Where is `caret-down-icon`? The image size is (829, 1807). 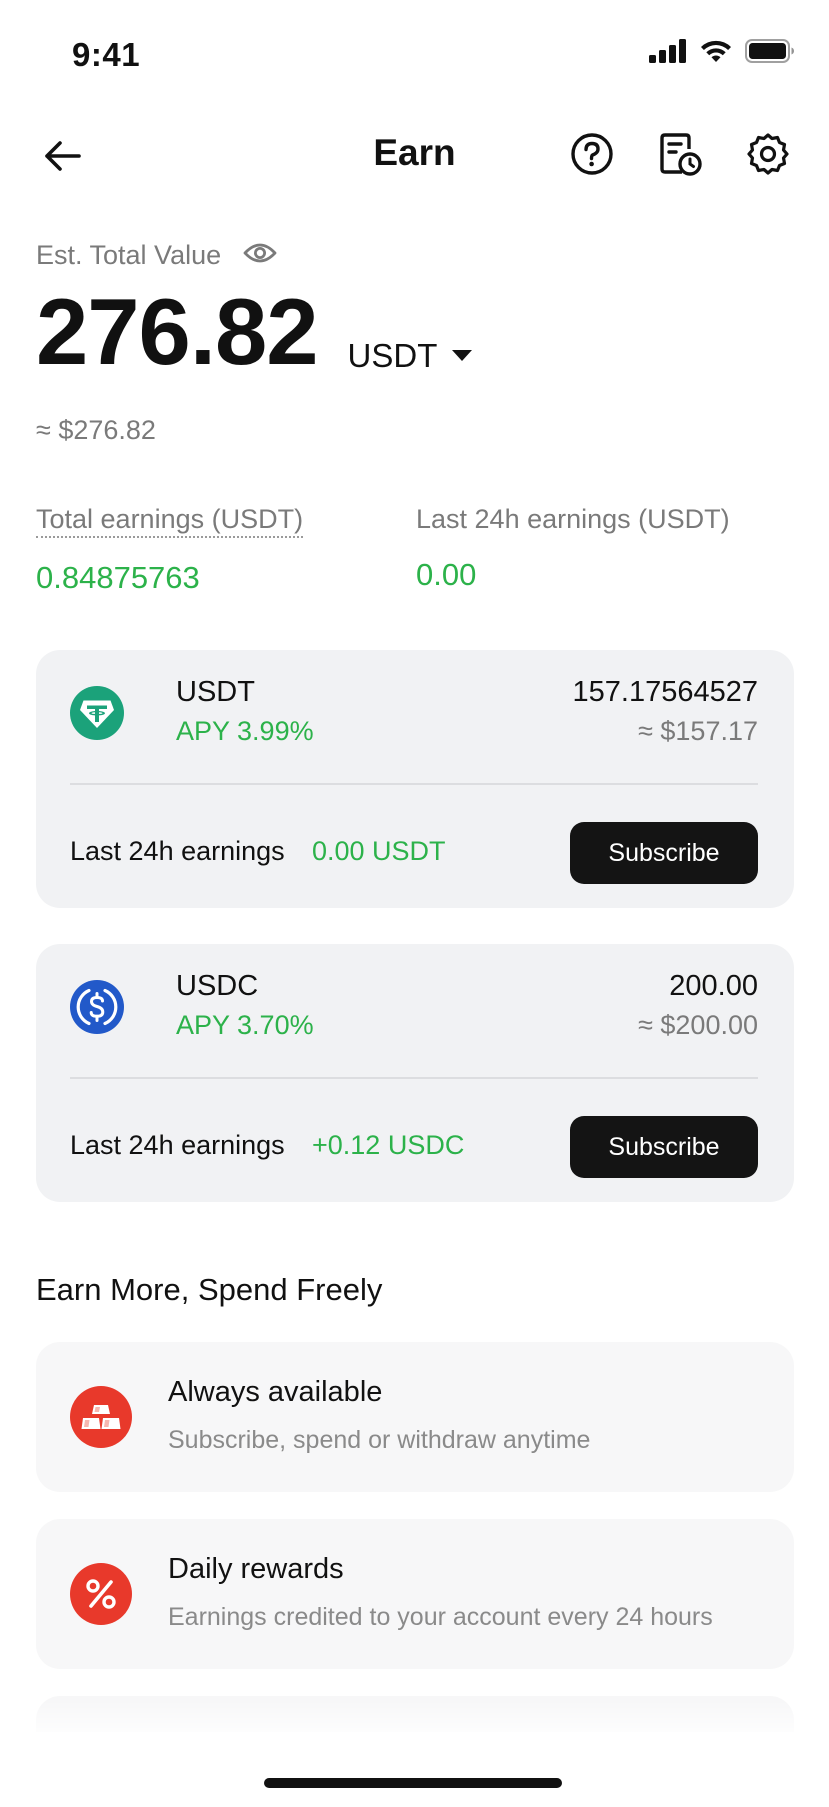 caret-down-icon is located at coordinates (462, 355).